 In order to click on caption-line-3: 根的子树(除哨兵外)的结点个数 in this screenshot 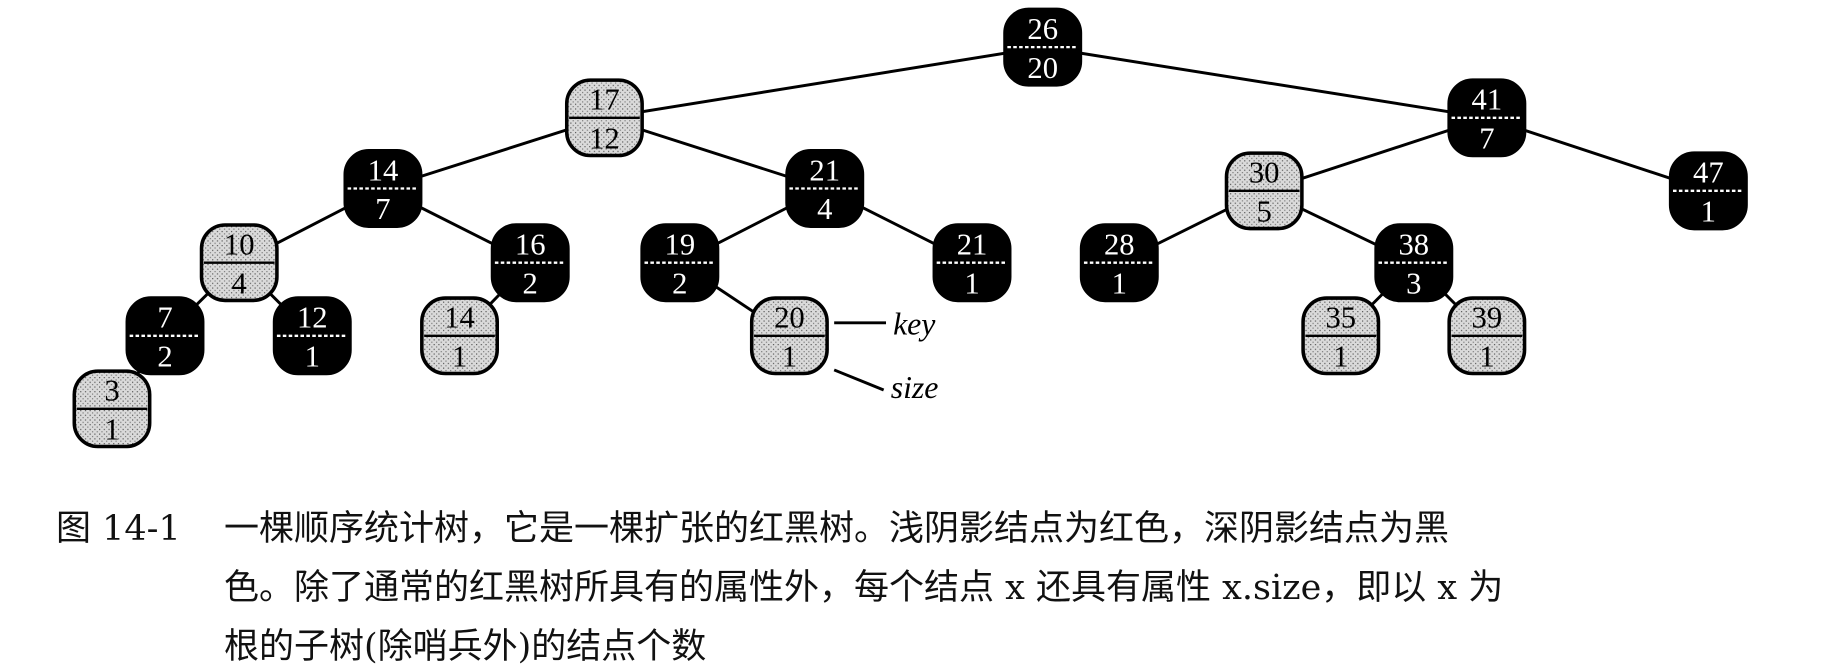, I will do `click(465, 647)`.